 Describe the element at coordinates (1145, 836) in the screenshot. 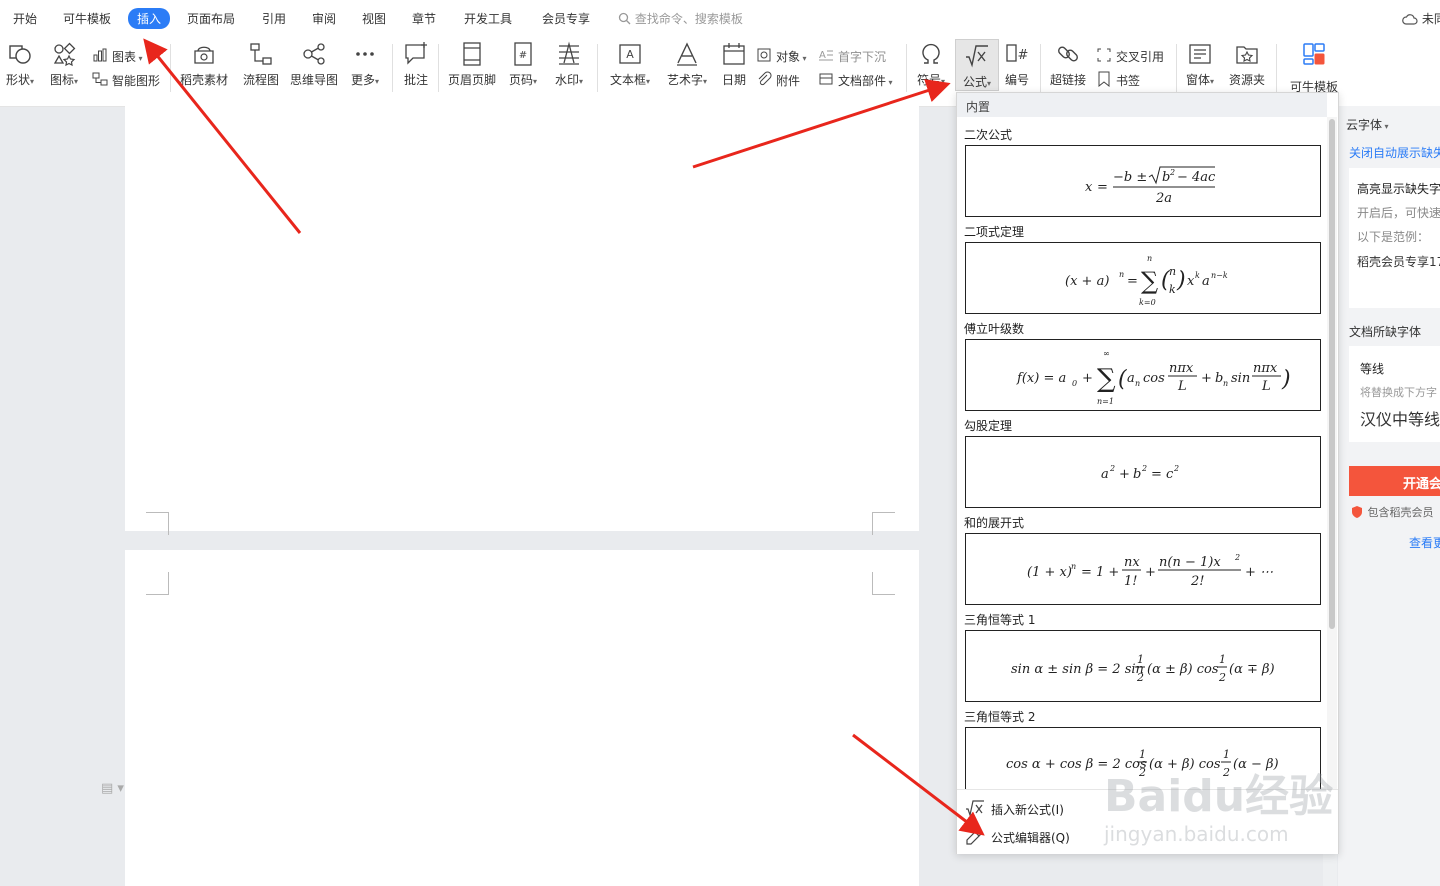

I see `formula-editor-item: 公式编辑器(Q)` at that location.